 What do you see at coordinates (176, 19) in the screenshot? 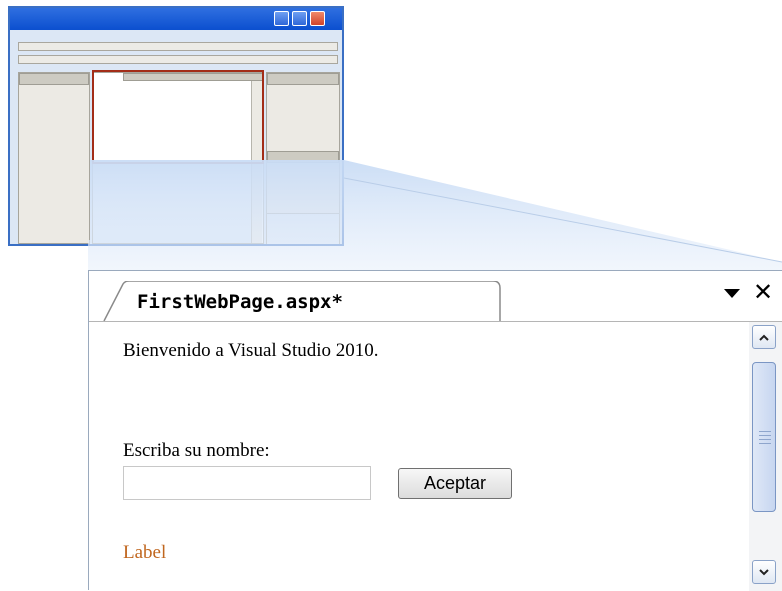
I see `thumbnail-title-bar` at bounding box center [176, 19].